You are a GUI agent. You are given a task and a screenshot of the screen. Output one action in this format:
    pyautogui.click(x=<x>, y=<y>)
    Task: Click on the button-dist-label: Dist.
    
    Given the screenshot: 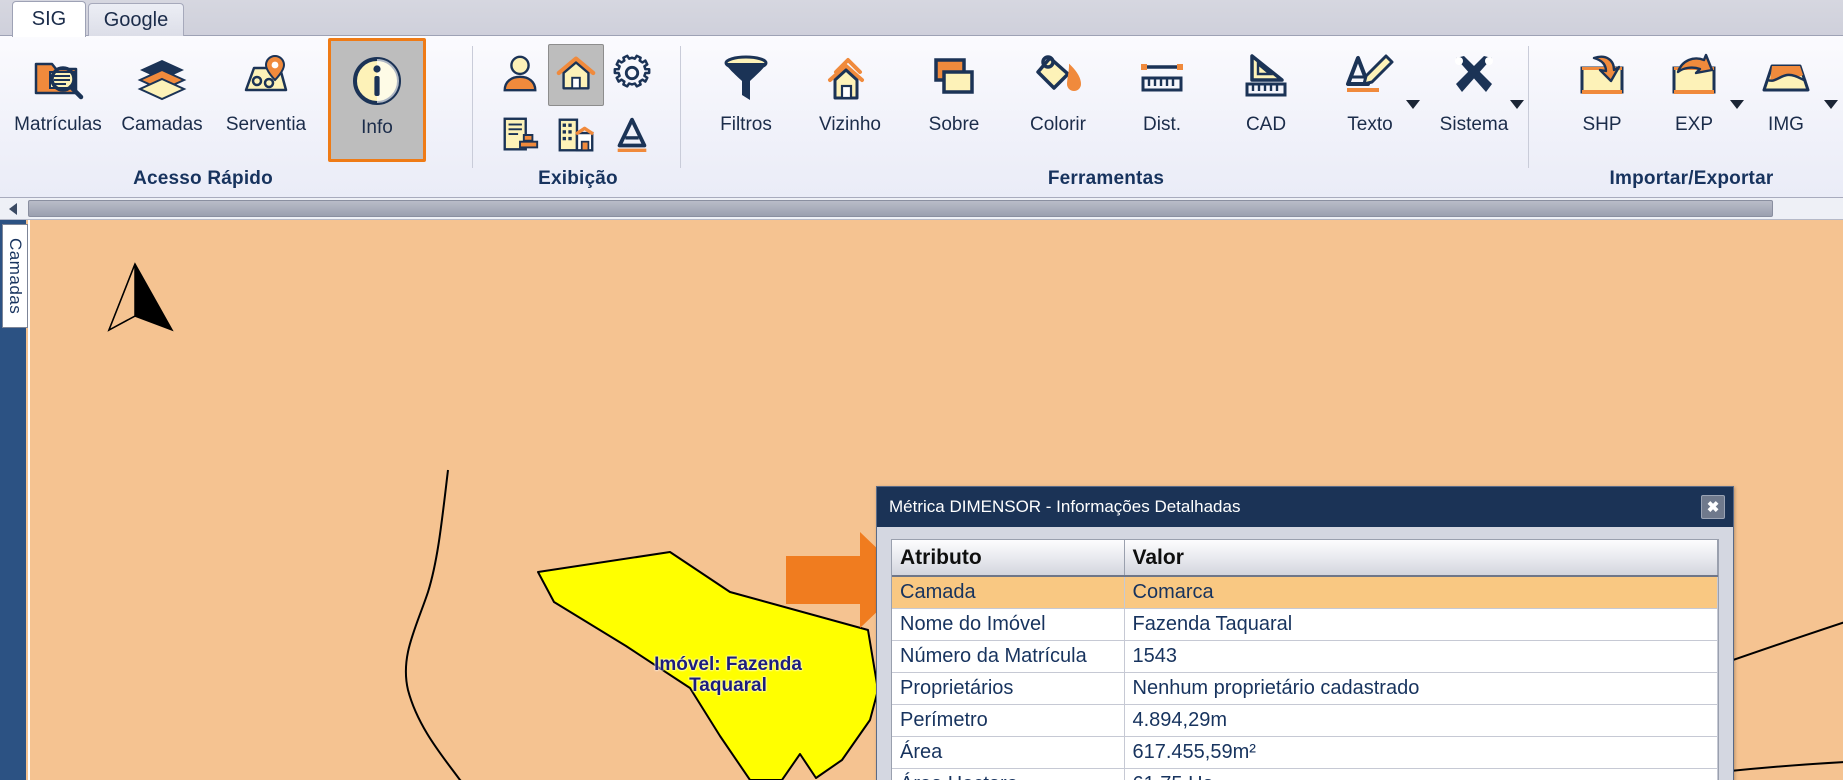 What is the action you would take?
    pyautogui.click(x=1162, y=124)
    